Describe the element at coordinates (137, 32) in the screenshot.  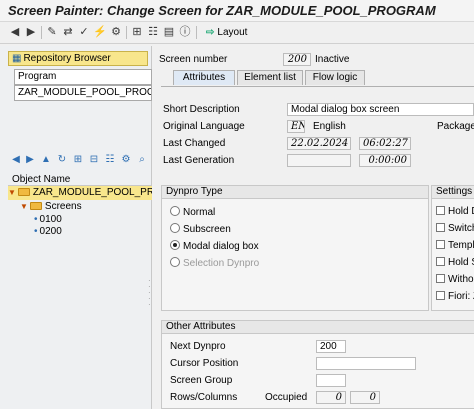
I see `where-used-icon: ⊞` at that location.